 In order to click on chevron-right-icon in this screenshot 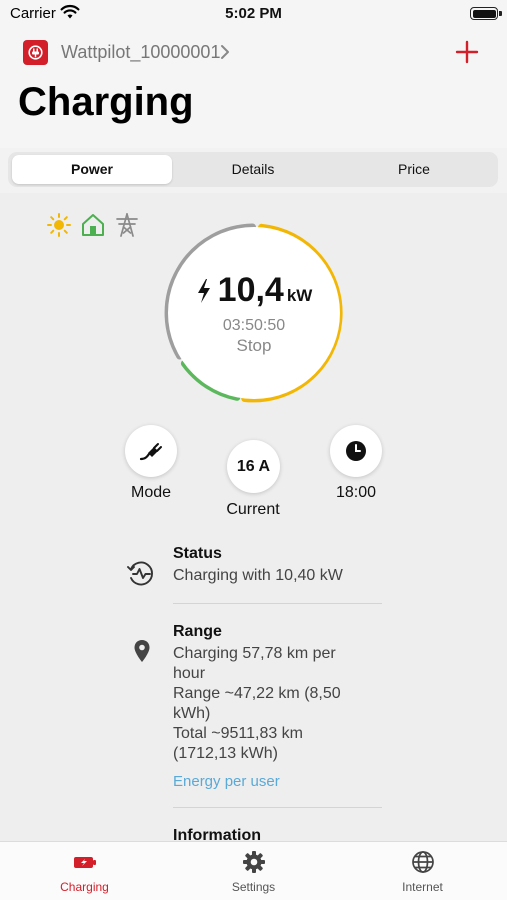, I will do `click(225, 52)`.